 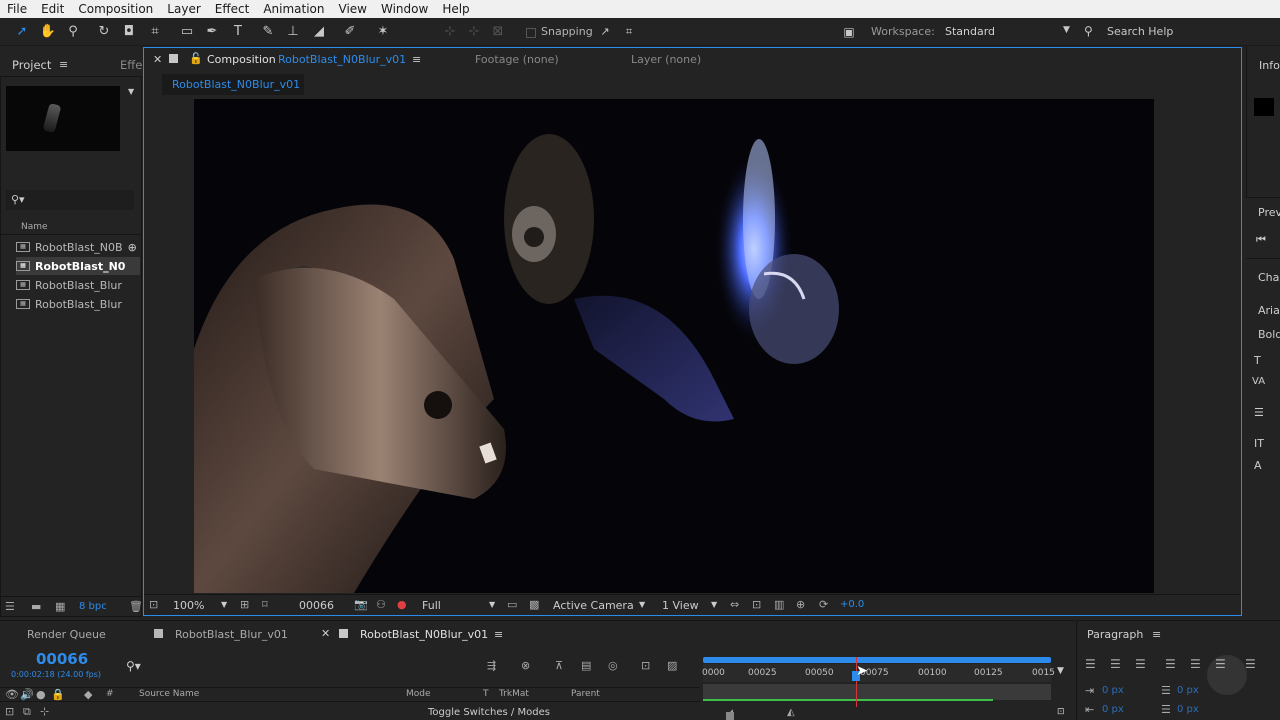 I want to click on current-time-display: 00066, so click(x=316, y=605).